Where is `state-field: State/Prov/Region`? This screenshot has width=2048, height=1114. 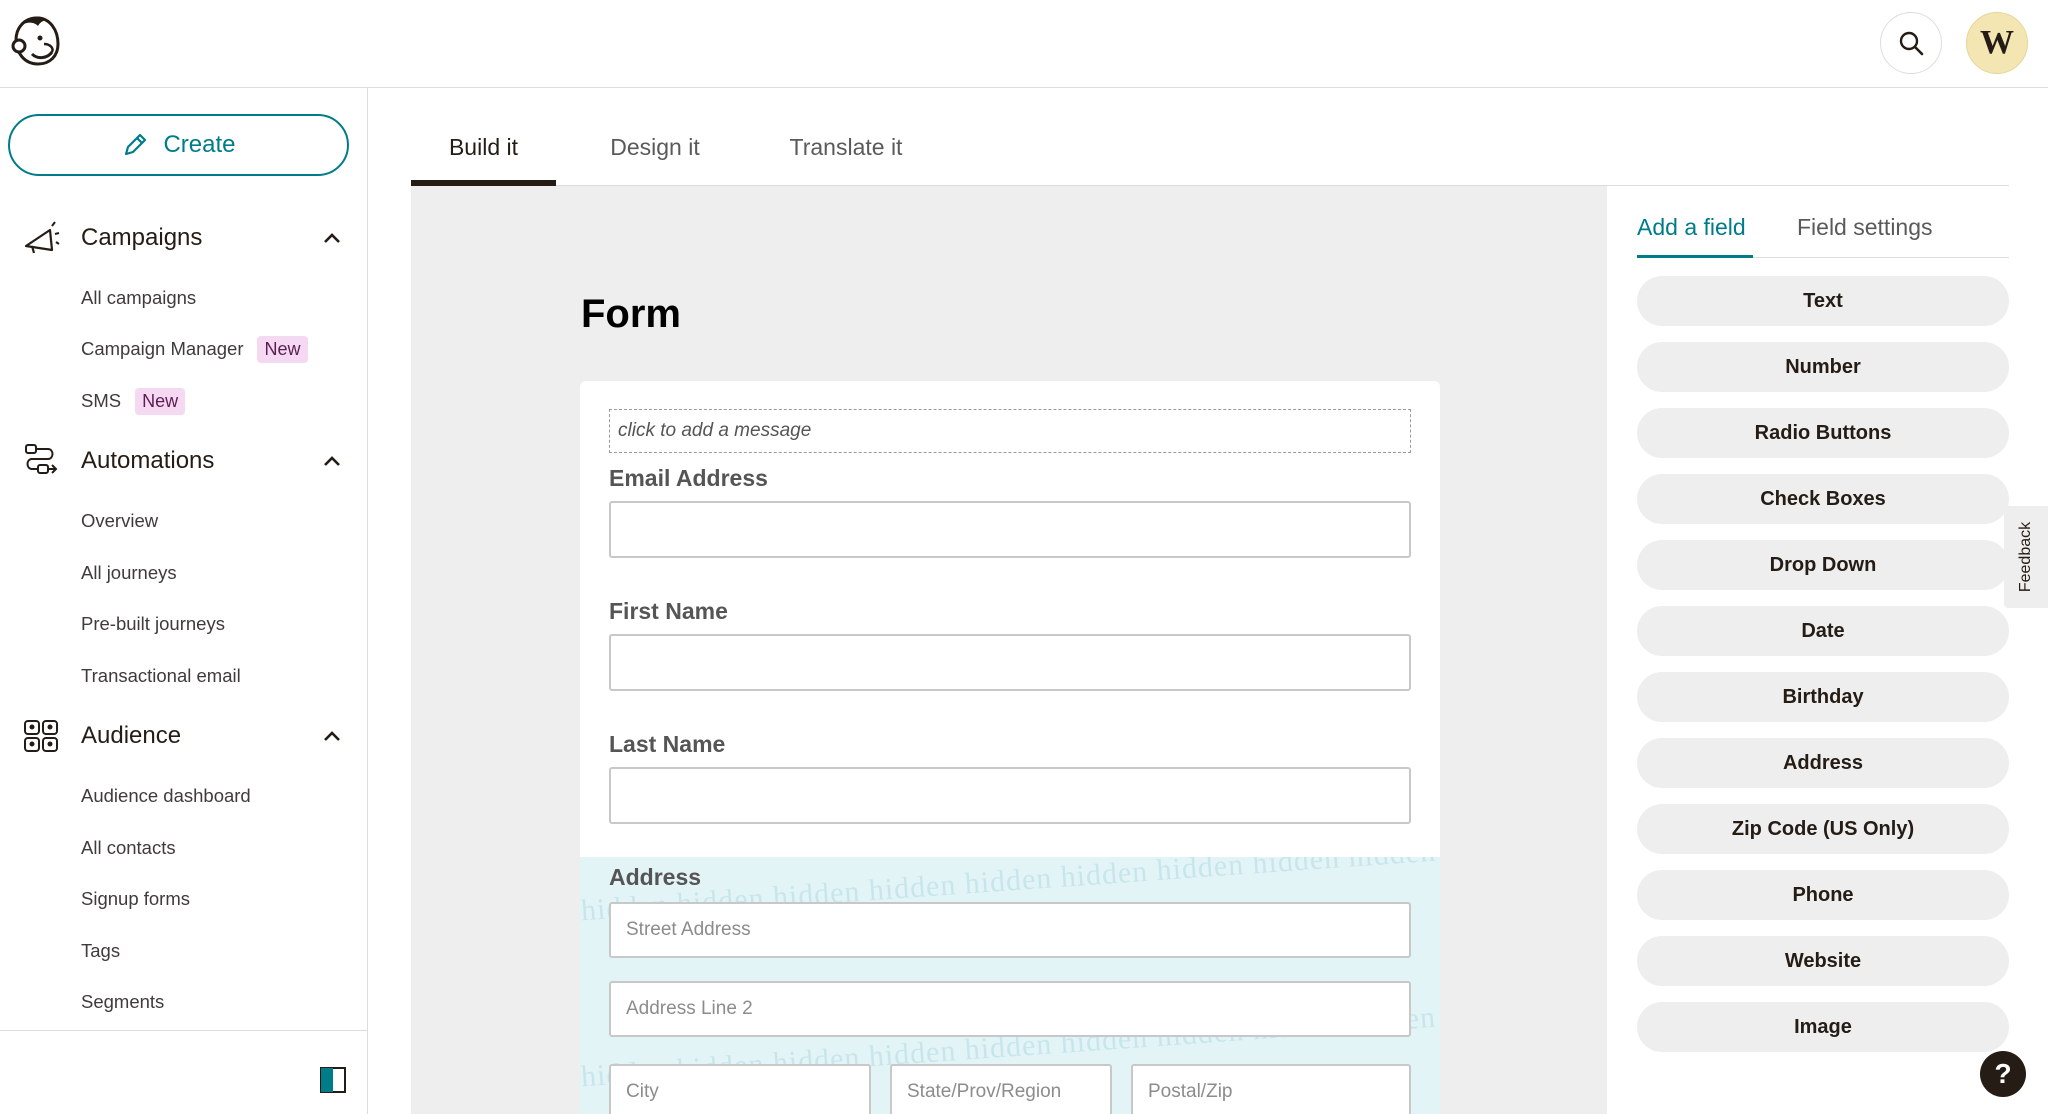 state-field: State/Prov/Region is located at coordinates (1001, 1089).